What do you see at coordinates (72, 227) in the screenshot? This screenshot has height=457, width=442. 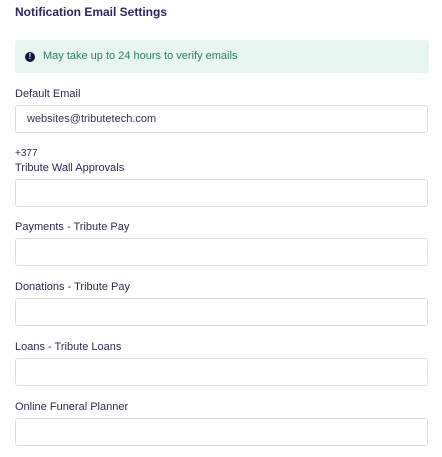 I see `payments-tribute-pay-label: Payments - Tribute Pay` at bounding box center [72, 227].